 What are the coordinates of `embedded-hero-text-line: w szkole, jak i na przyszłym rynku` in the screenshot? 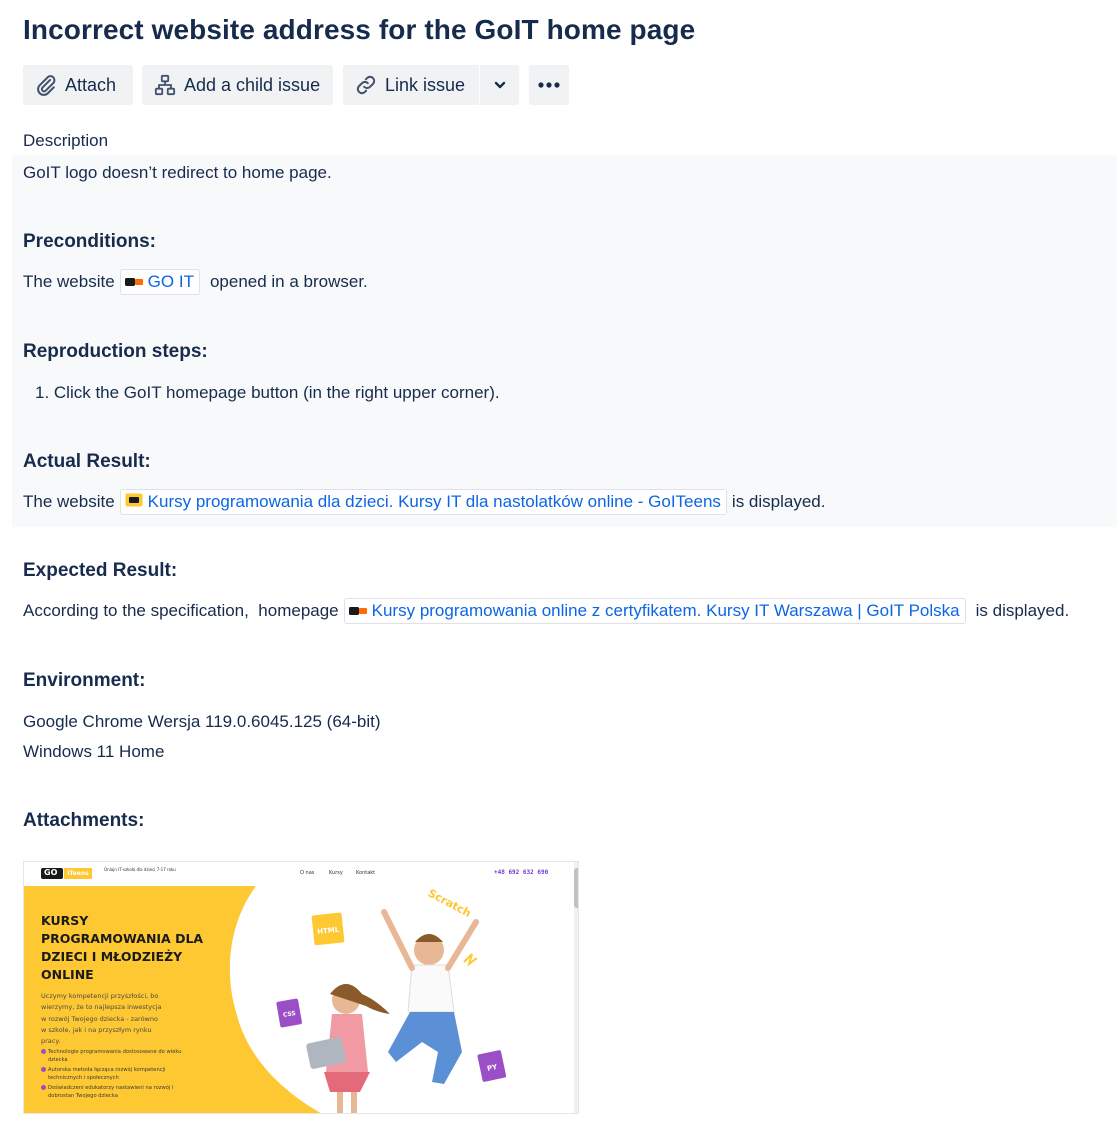 It's located at (96, 1029).